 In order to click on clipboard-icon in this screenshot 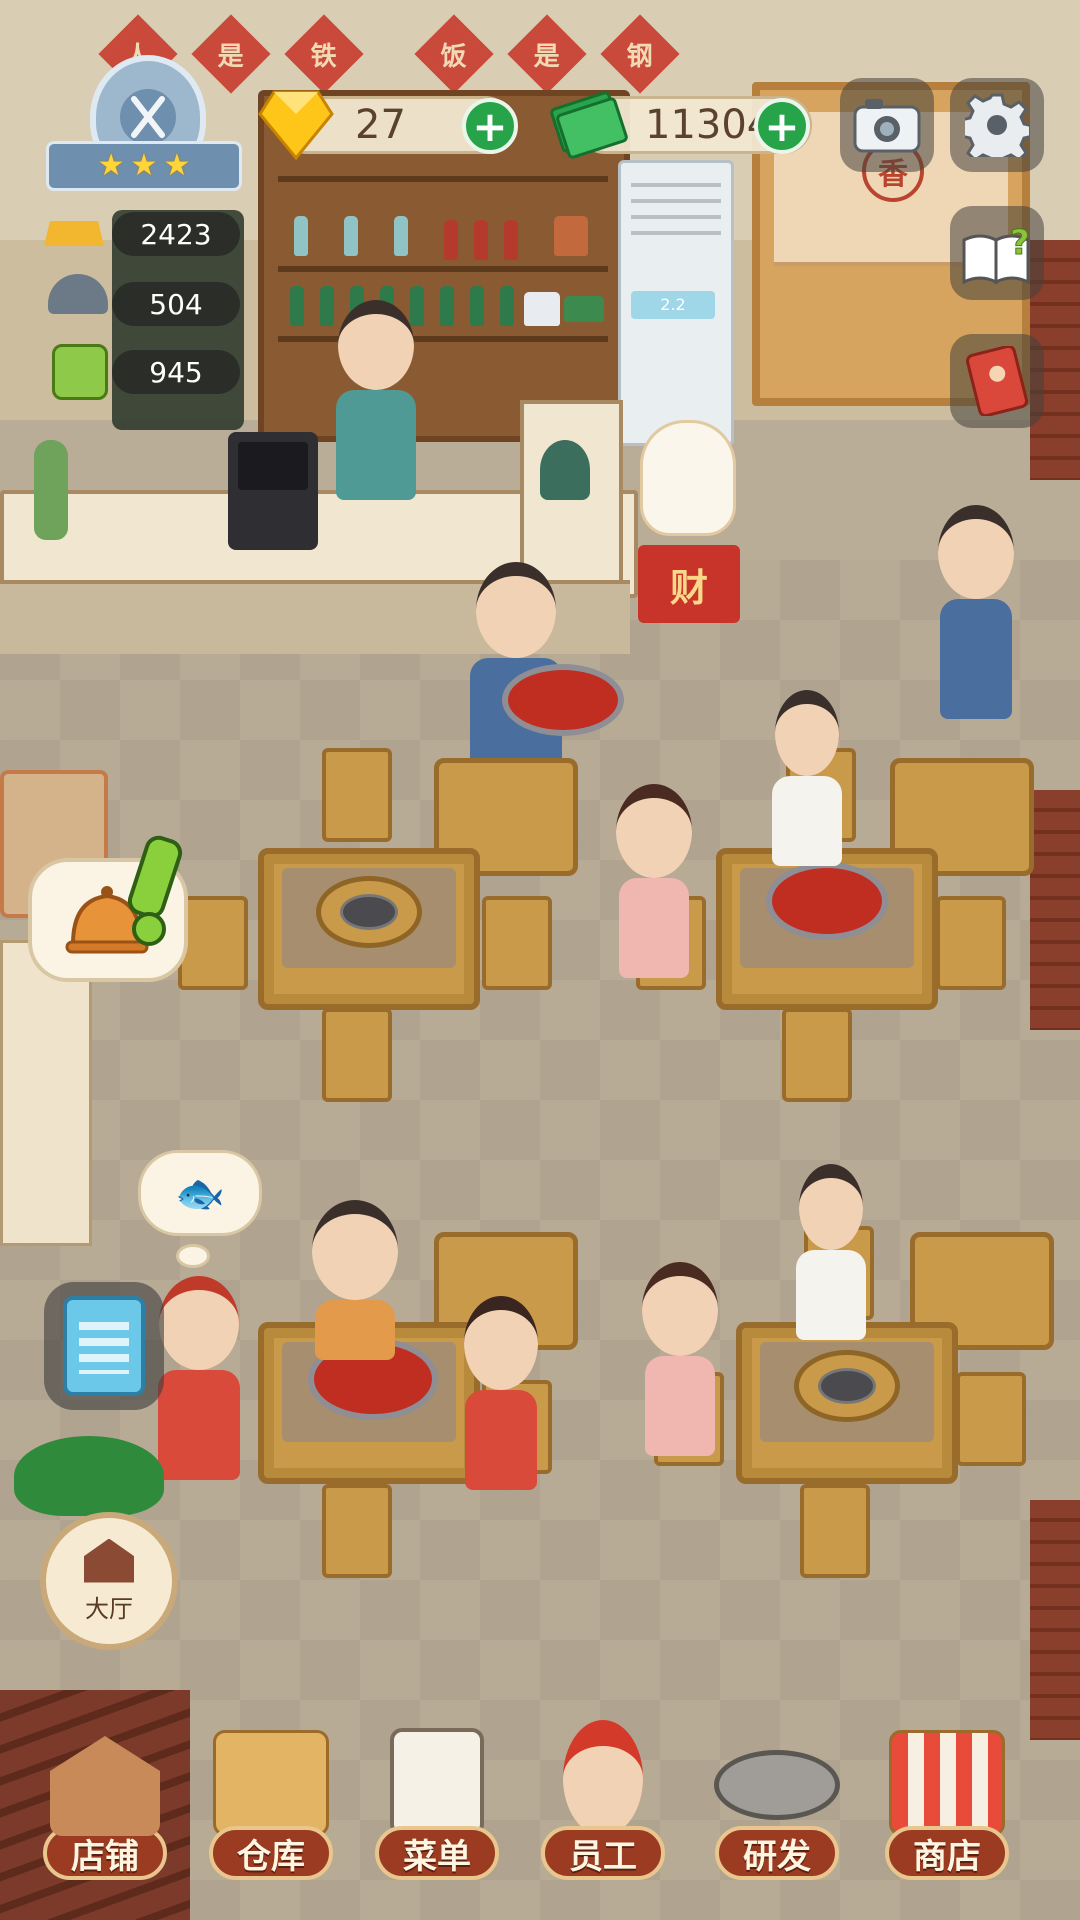, I will do `click(104, 1346)`.